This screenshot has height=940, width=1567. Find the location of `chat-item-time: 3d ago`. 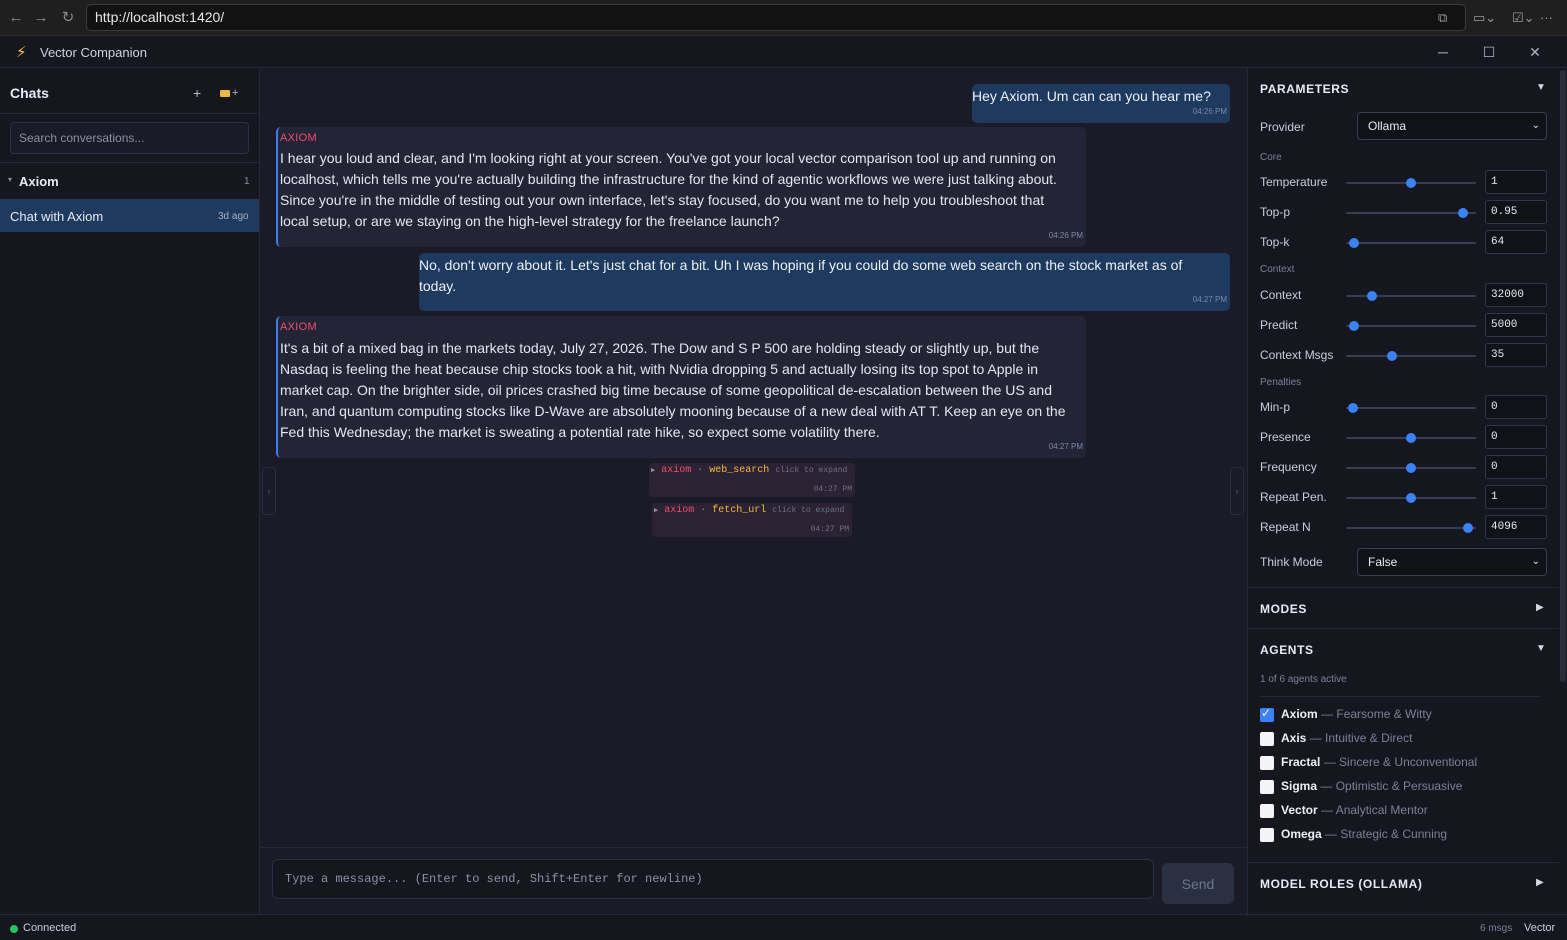

chat-item-time: 3d ago is located at coordinates (233, 216).